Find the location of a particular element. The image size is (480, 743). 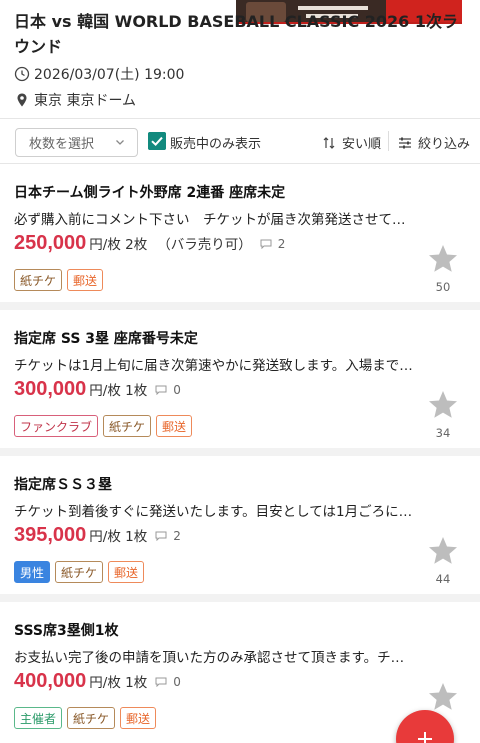

listing-tag: 主催者 is located at coordinates (38, 718).